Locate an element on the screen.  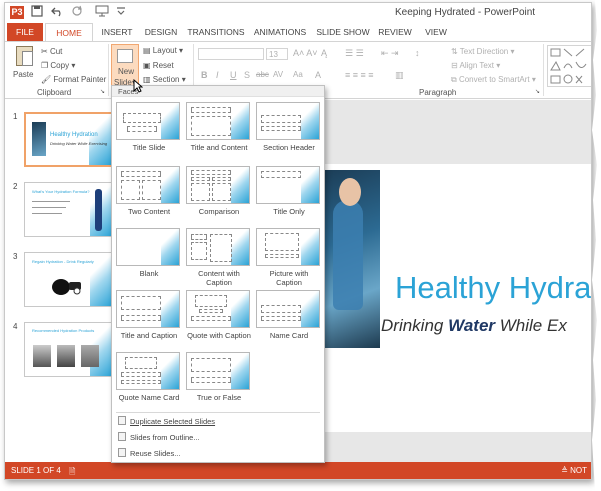
duplicate-slides-command: Duplicate Selected Slides is located at coordinates (166, 422).